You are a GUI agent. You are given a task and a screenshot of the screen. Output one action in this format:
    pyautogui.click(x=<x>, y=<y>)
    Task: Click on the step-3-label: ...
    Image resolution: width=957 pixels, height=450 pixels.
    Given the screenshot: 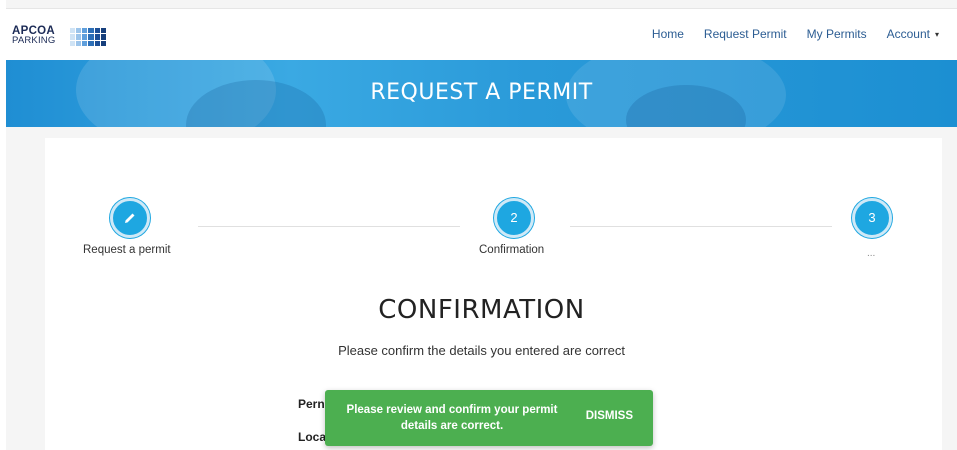 What is the action you would take?
    pyautogui.click(x=871, y=253)
    